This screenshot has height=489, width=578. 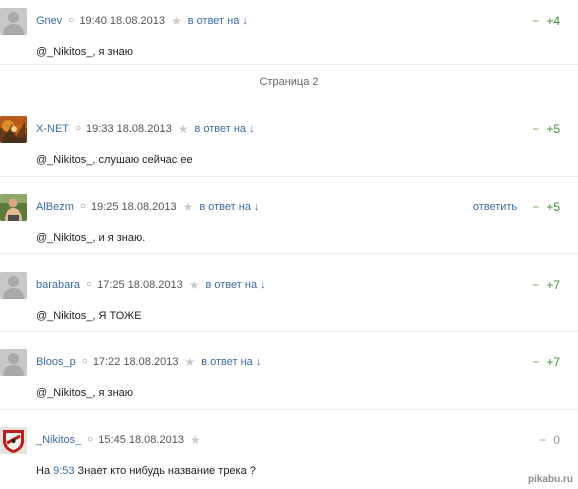 What do you see at coordinates (114, 160) in the screenshot?
I see `comment-text: @_Nikitos_, слушаю сейчас ее` at bounding box center [114, 160].